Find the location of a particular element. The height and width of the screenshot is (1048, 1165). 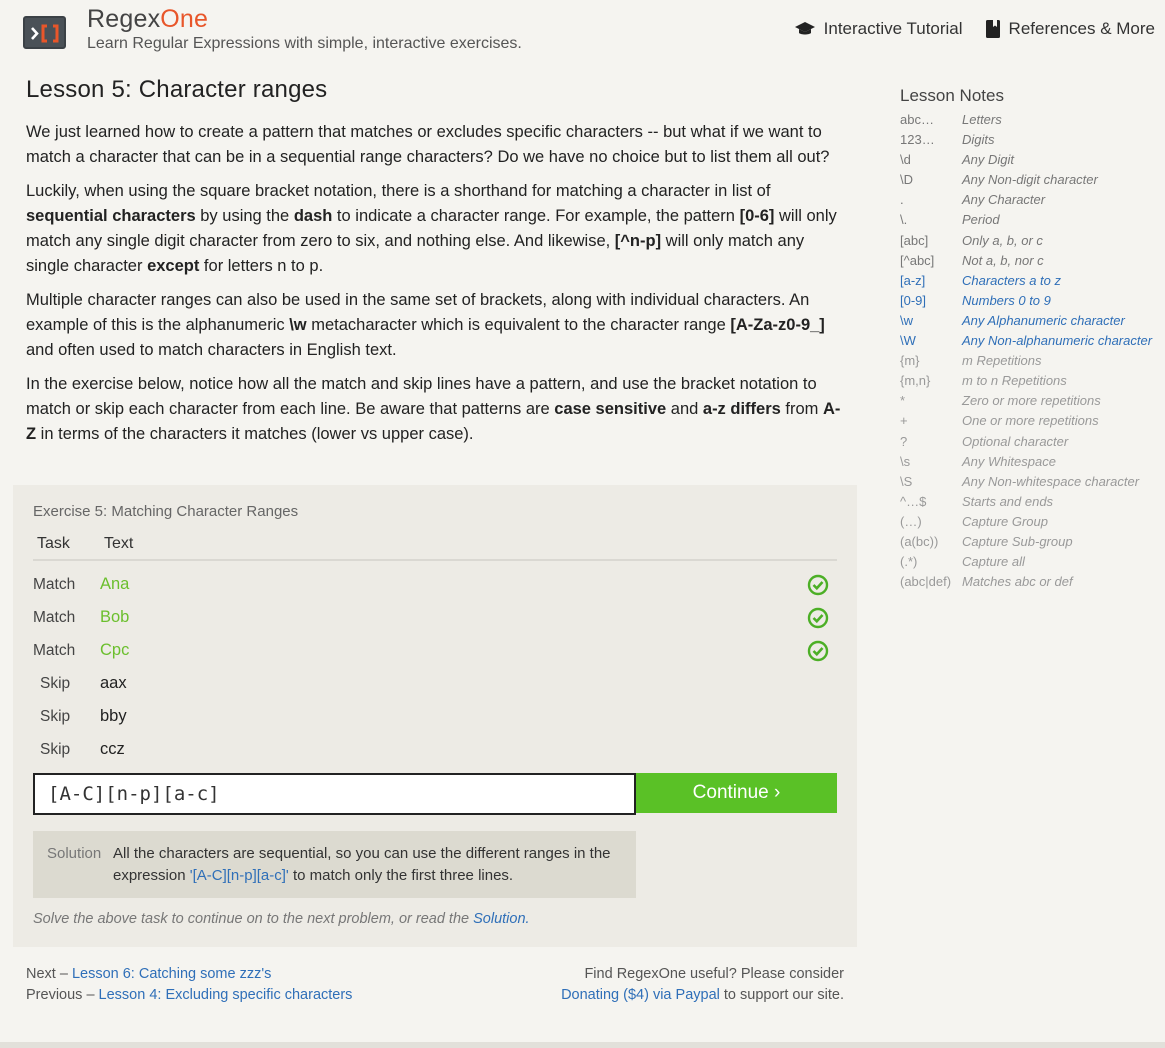

regex-input is located at coordinates (334, 794).